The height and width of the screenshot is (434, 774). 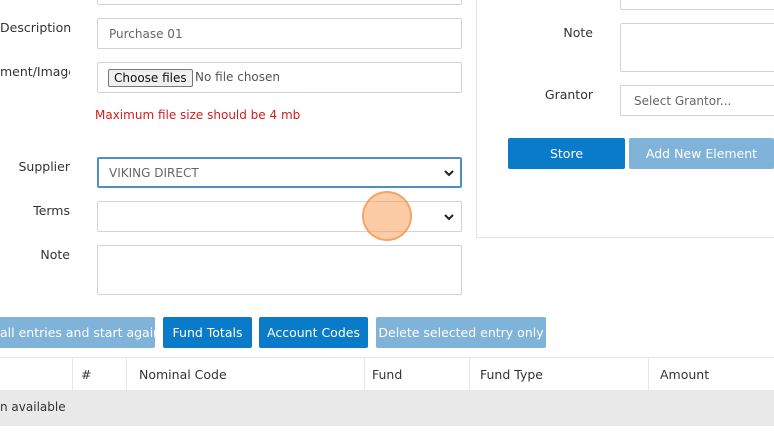 I want to click on add-new-element-button: Add New Element, so click(x=701, y=153).